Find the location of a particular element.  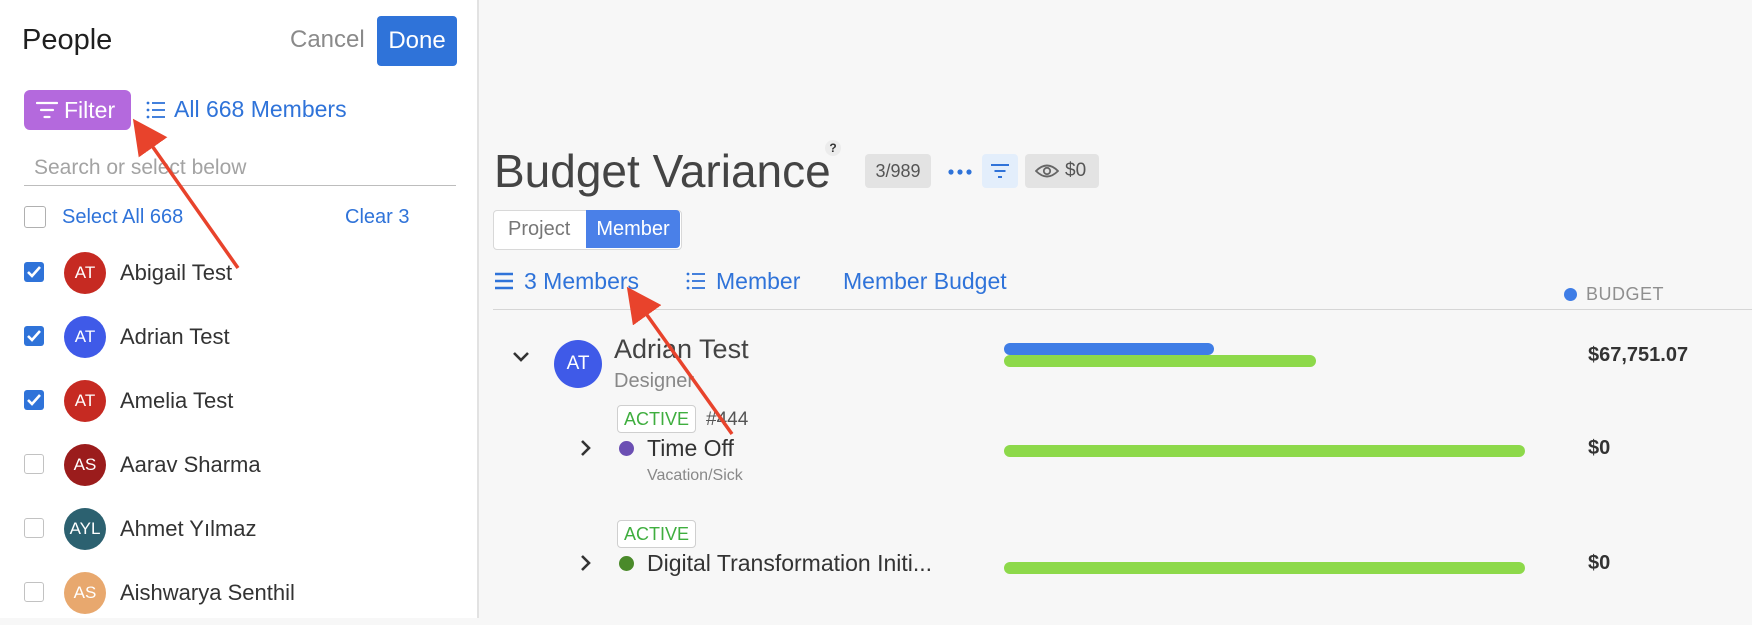

done-button: Done is located at coordinates (417, 41).